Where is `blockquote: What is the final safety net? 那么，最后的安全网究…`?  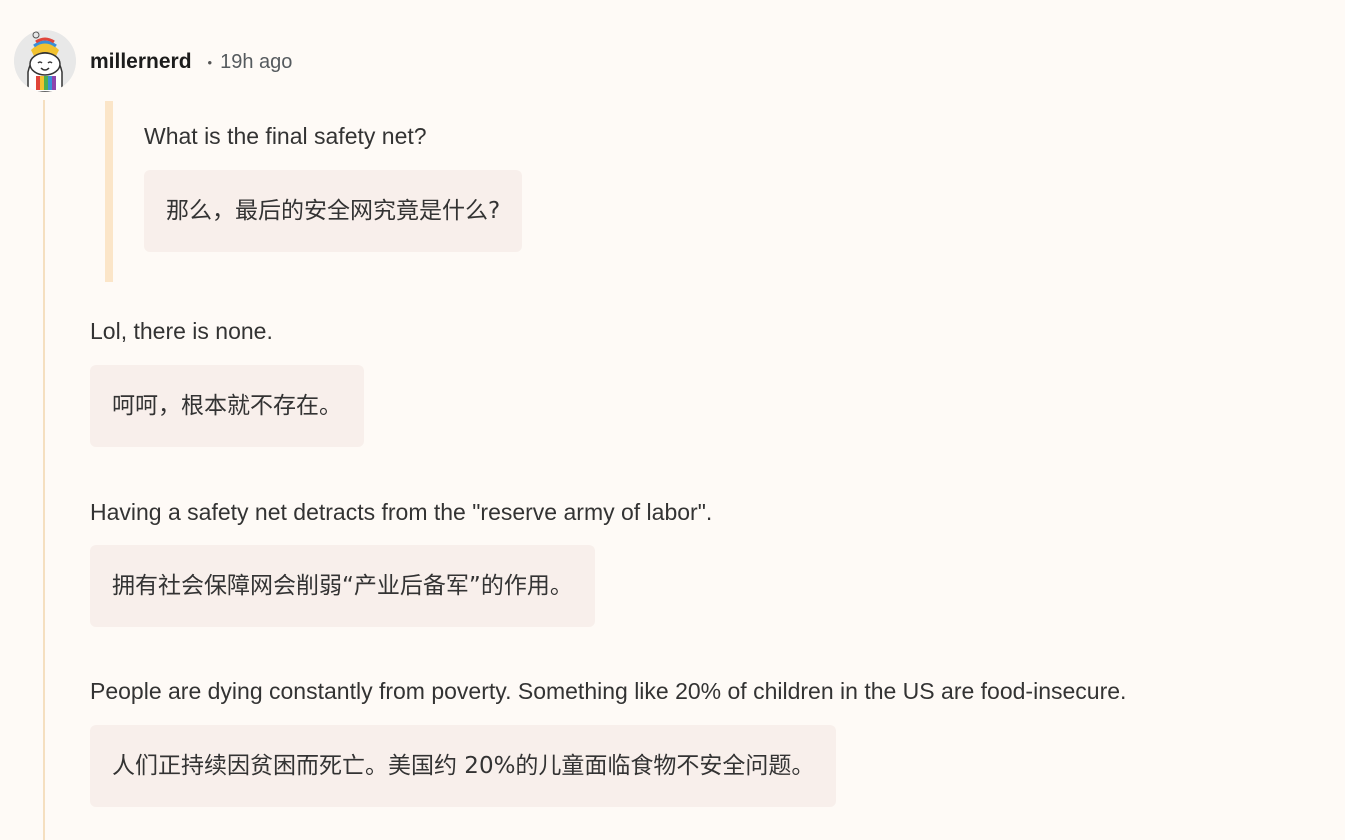 blockquote: What is the final safety net? 那么，最后的安全网究… is located at coordinates (455, 191).